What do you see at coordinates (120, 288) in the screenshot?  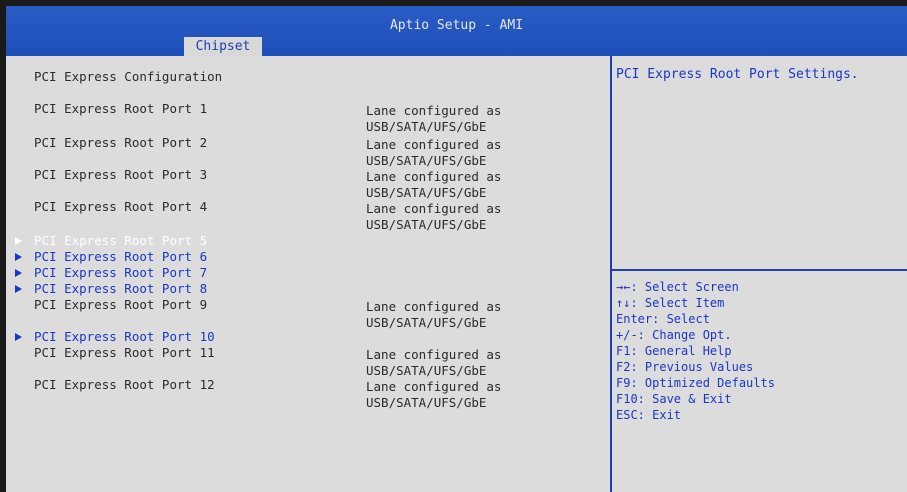 I see `root-port-item: PCI Express Root Port 8` at bounding box center [120, 288].